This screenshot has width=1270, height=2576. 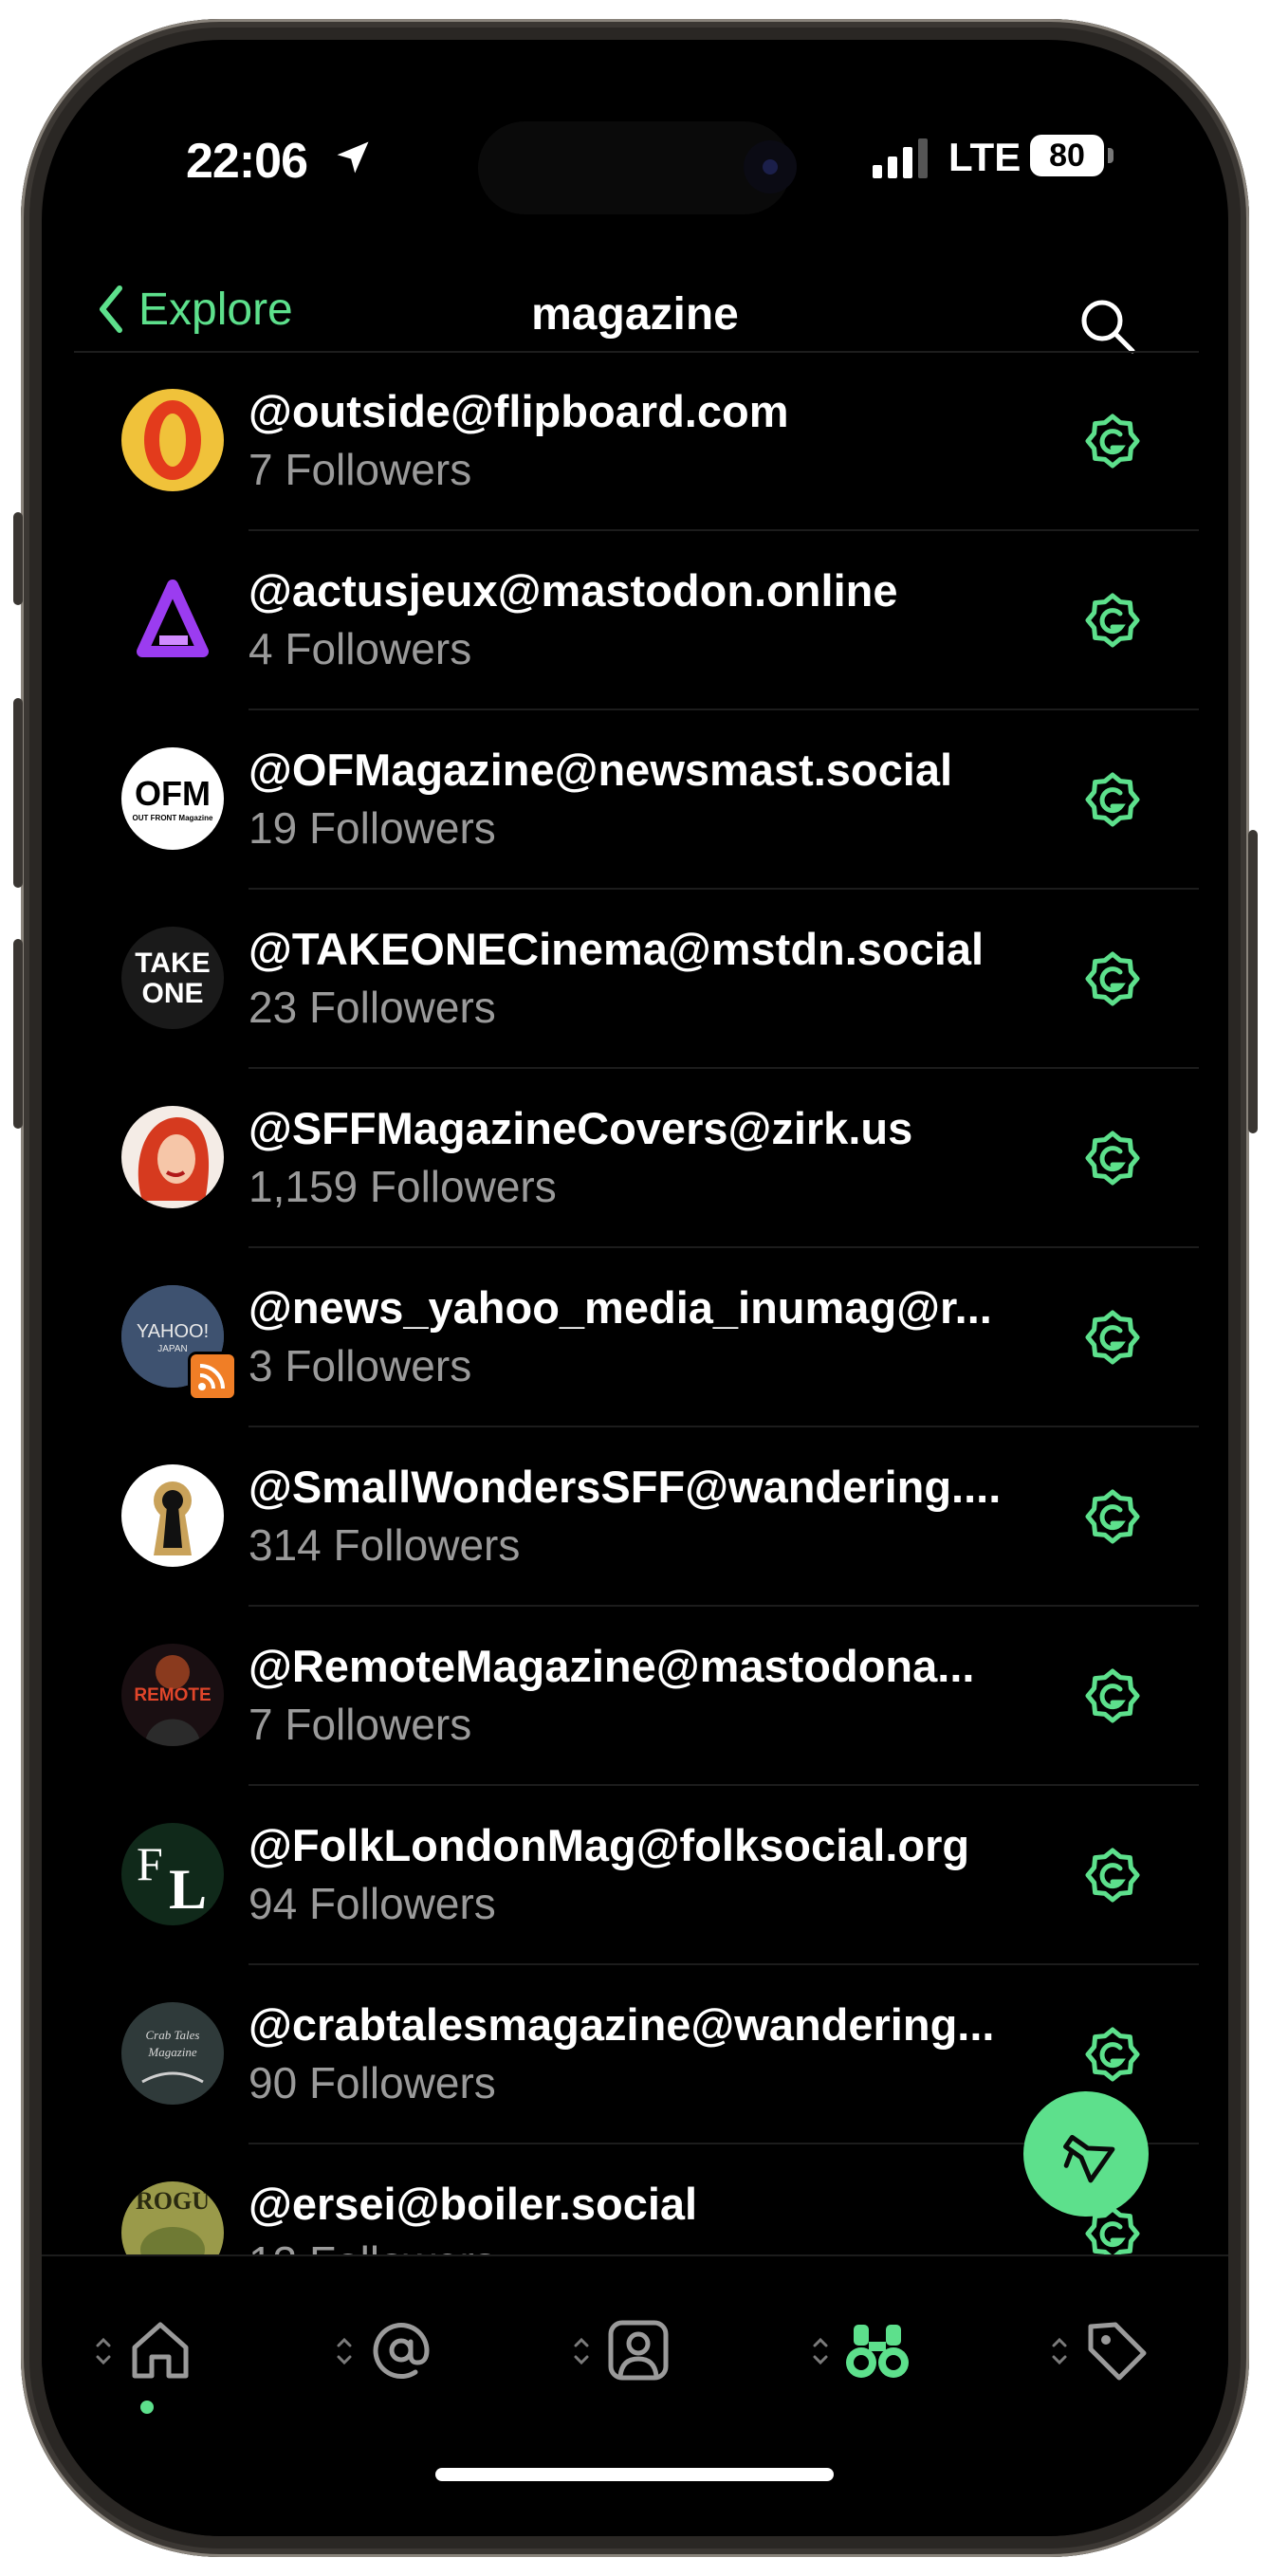 I want to click on tab-profile, so click(x=639, y=2356).